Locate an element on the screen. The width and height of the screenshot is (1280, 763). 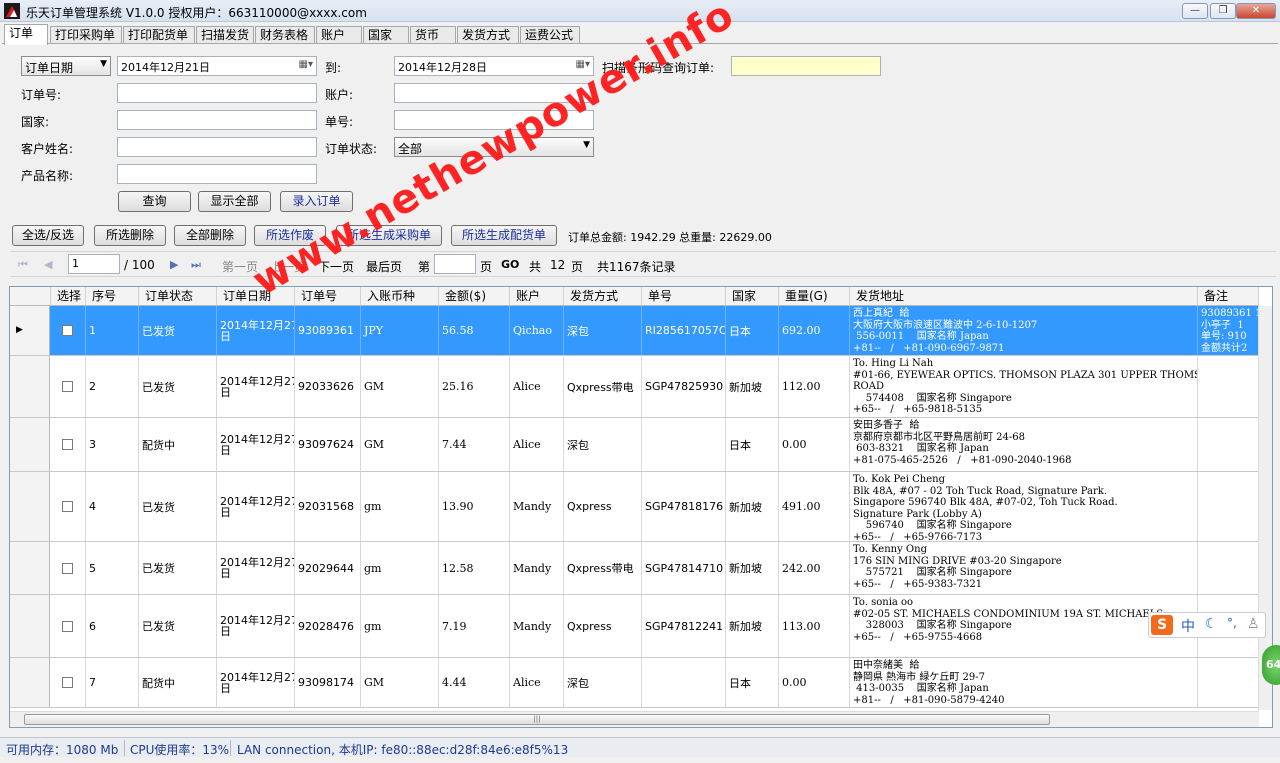
calendar-icon: ▦▾ is located at coordinates (306, 64).